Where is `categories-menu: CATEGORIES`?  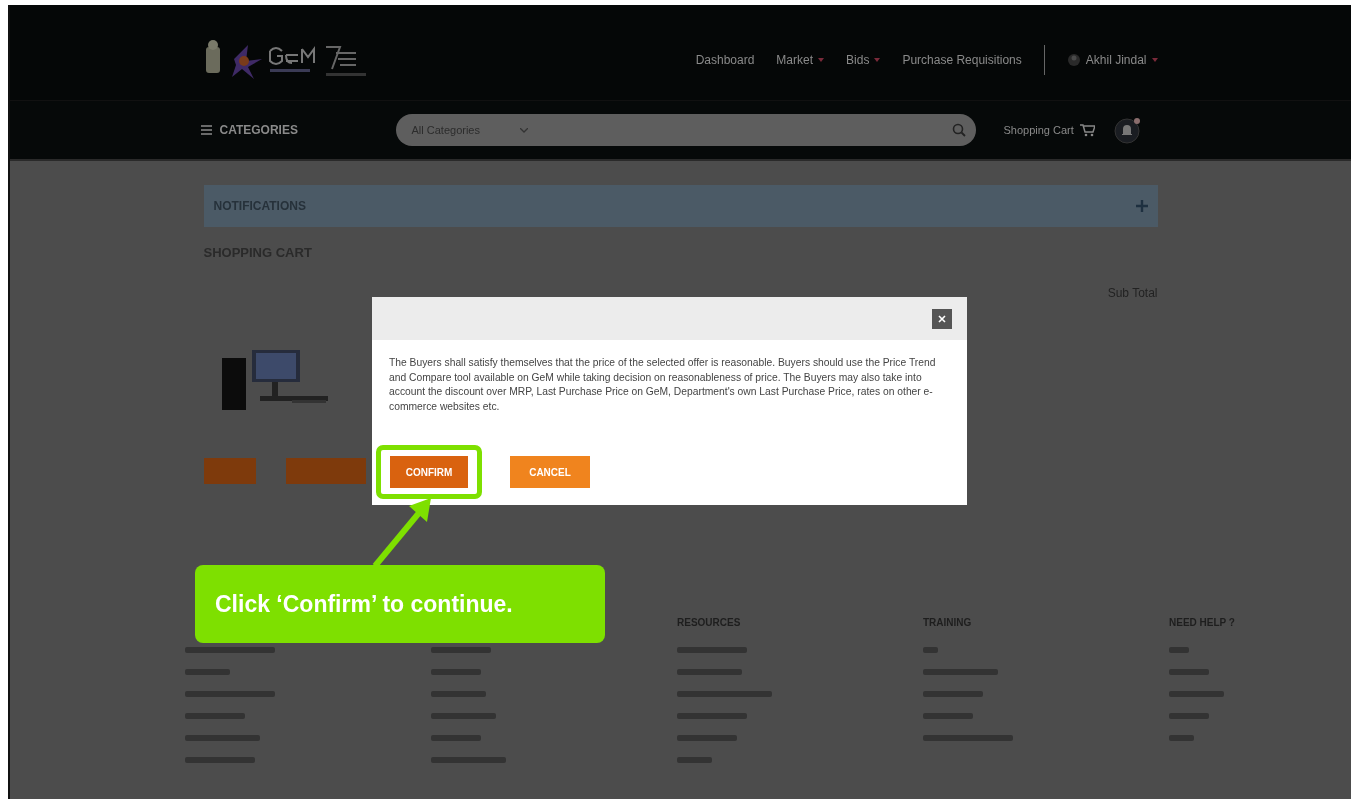
categories-menu: CATEGORIES is located at coordinates (298, 130).